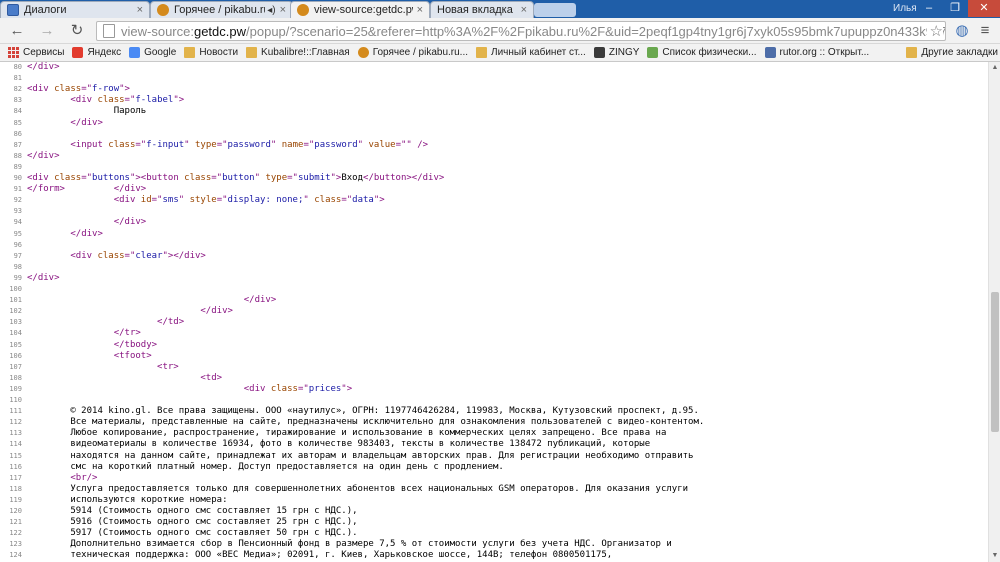  I want to click on code-token: </tbody>, so click(135, 345).